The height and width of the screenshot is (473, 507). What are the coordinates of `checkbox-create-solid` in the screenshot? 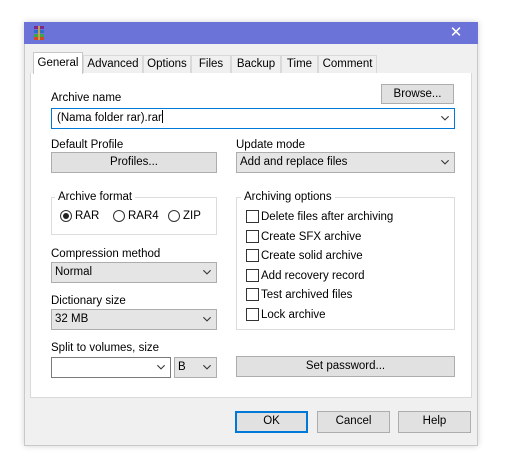 It's located at (252, 255).